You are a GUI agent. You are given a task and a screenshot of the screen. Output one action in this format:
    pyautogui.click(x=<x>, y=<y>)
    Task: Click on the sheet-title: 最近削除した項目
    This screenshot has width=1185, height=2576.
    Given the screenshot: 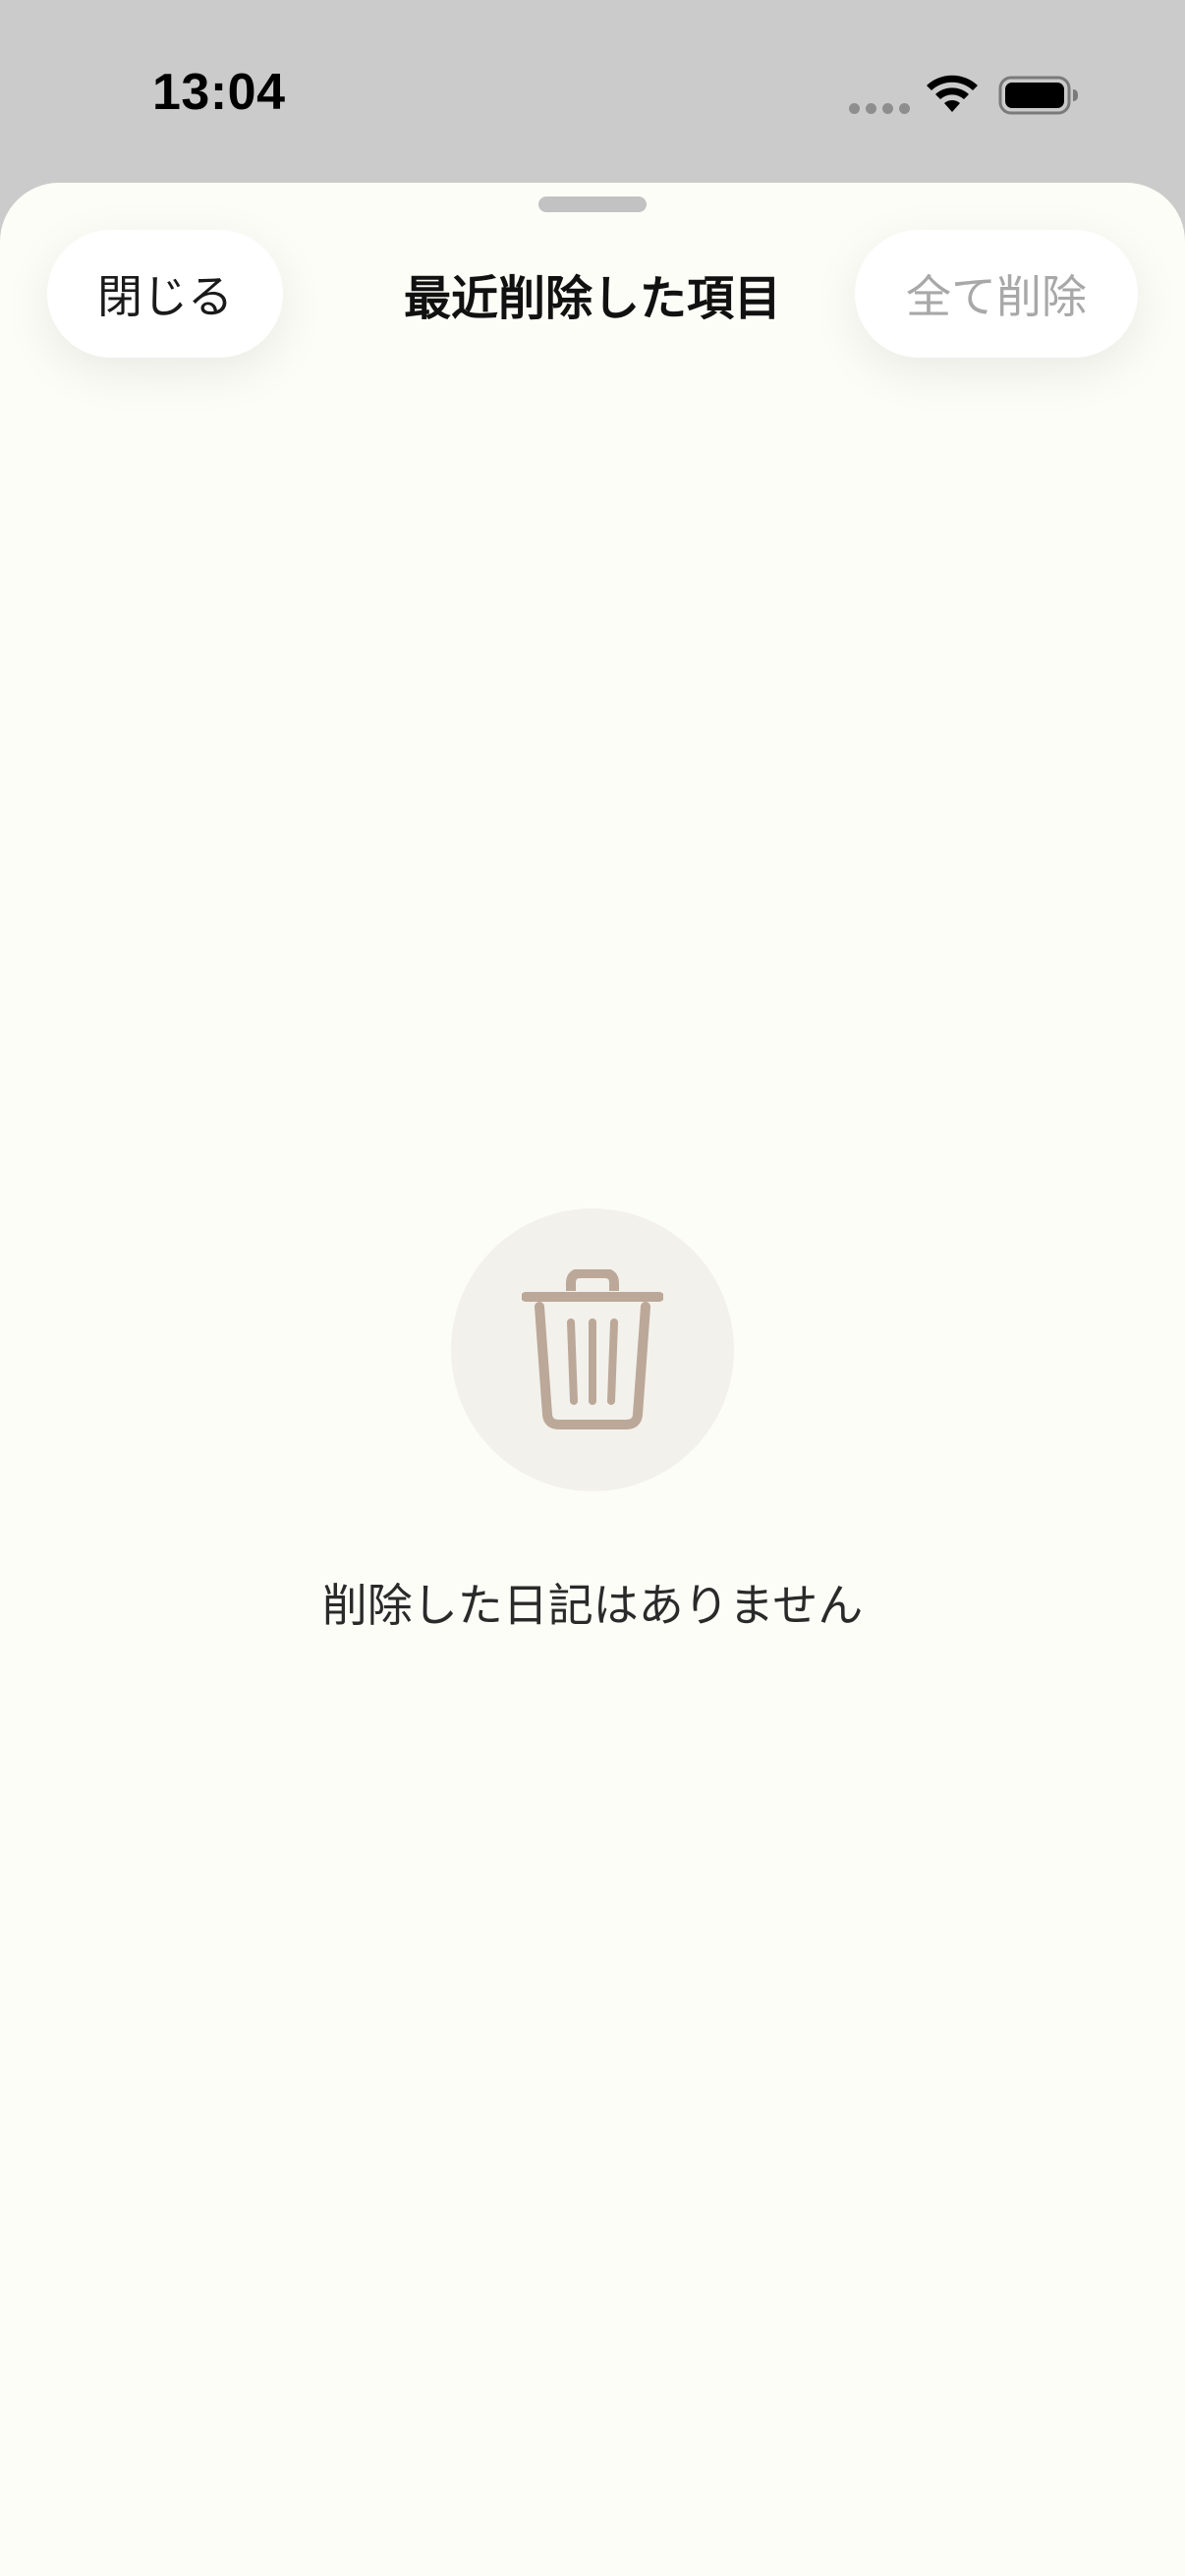 What is the action you would take?
    pyautogui.click(x=592, y=298)
    